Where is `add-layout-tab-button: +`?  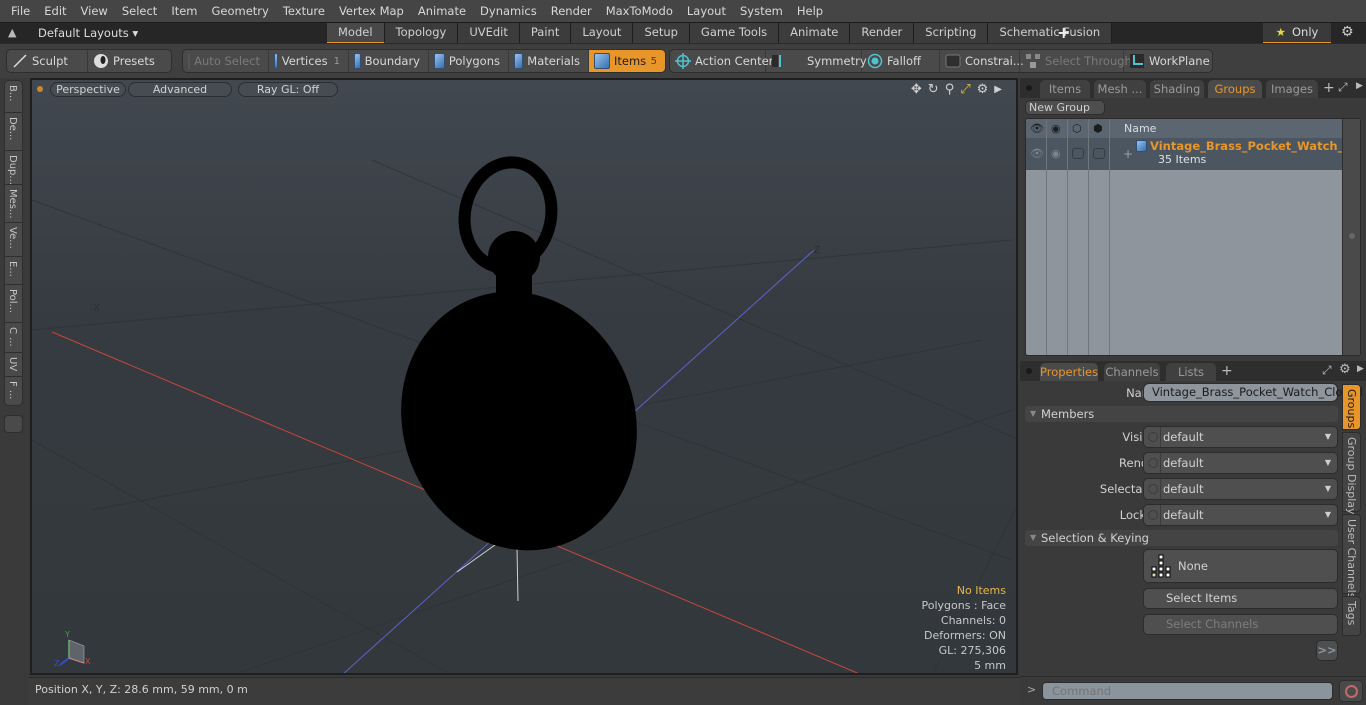
add-layout-tab-button: + is located at coordinates (1063, 33).